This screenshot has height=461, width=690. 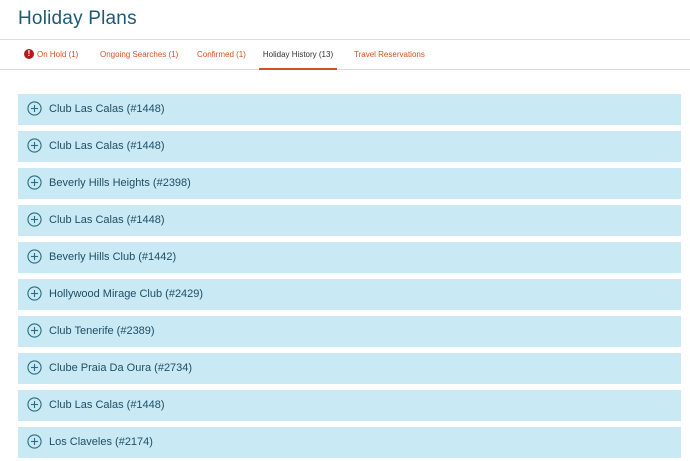 I want to click on tab-confirmed: Confirmed (1), so click(x=221, y=55).